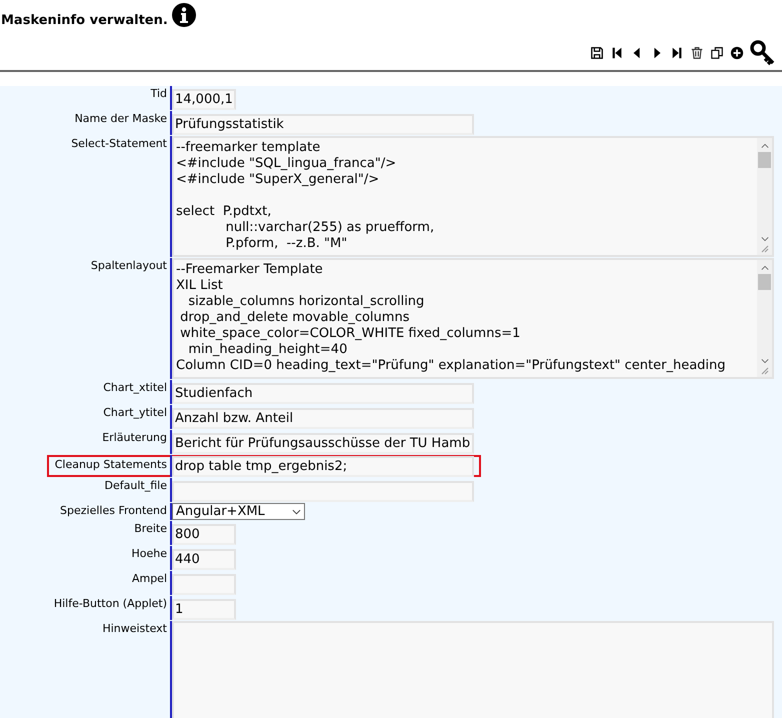  What do you see at coordinates (135, 485) in the screenshot?
I see `field-label: Default_file` at bounding box center [135, 485].